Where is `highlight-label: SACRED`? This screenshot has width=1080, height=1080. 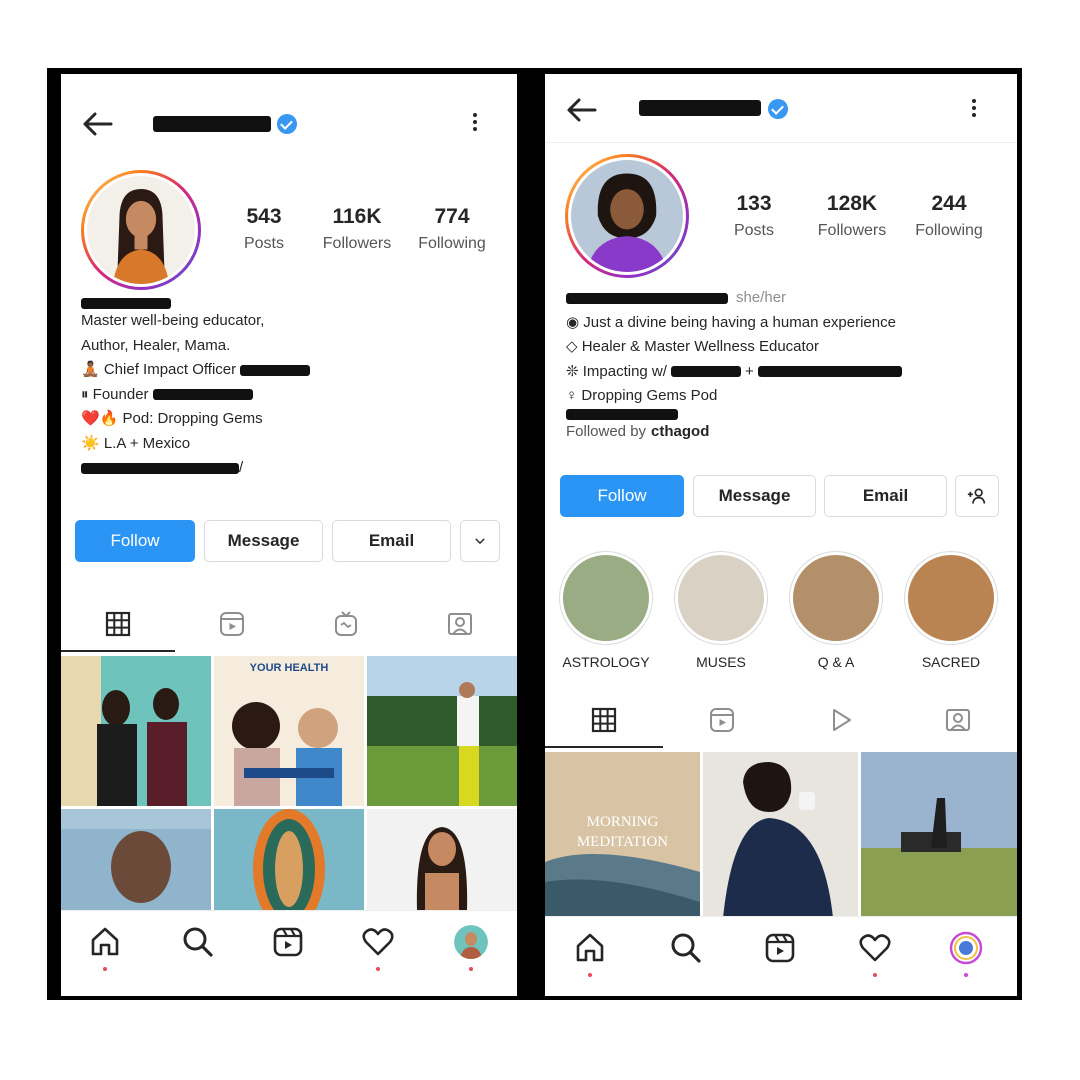 highlight-label: SACRED is located at coordinates (951, 662).